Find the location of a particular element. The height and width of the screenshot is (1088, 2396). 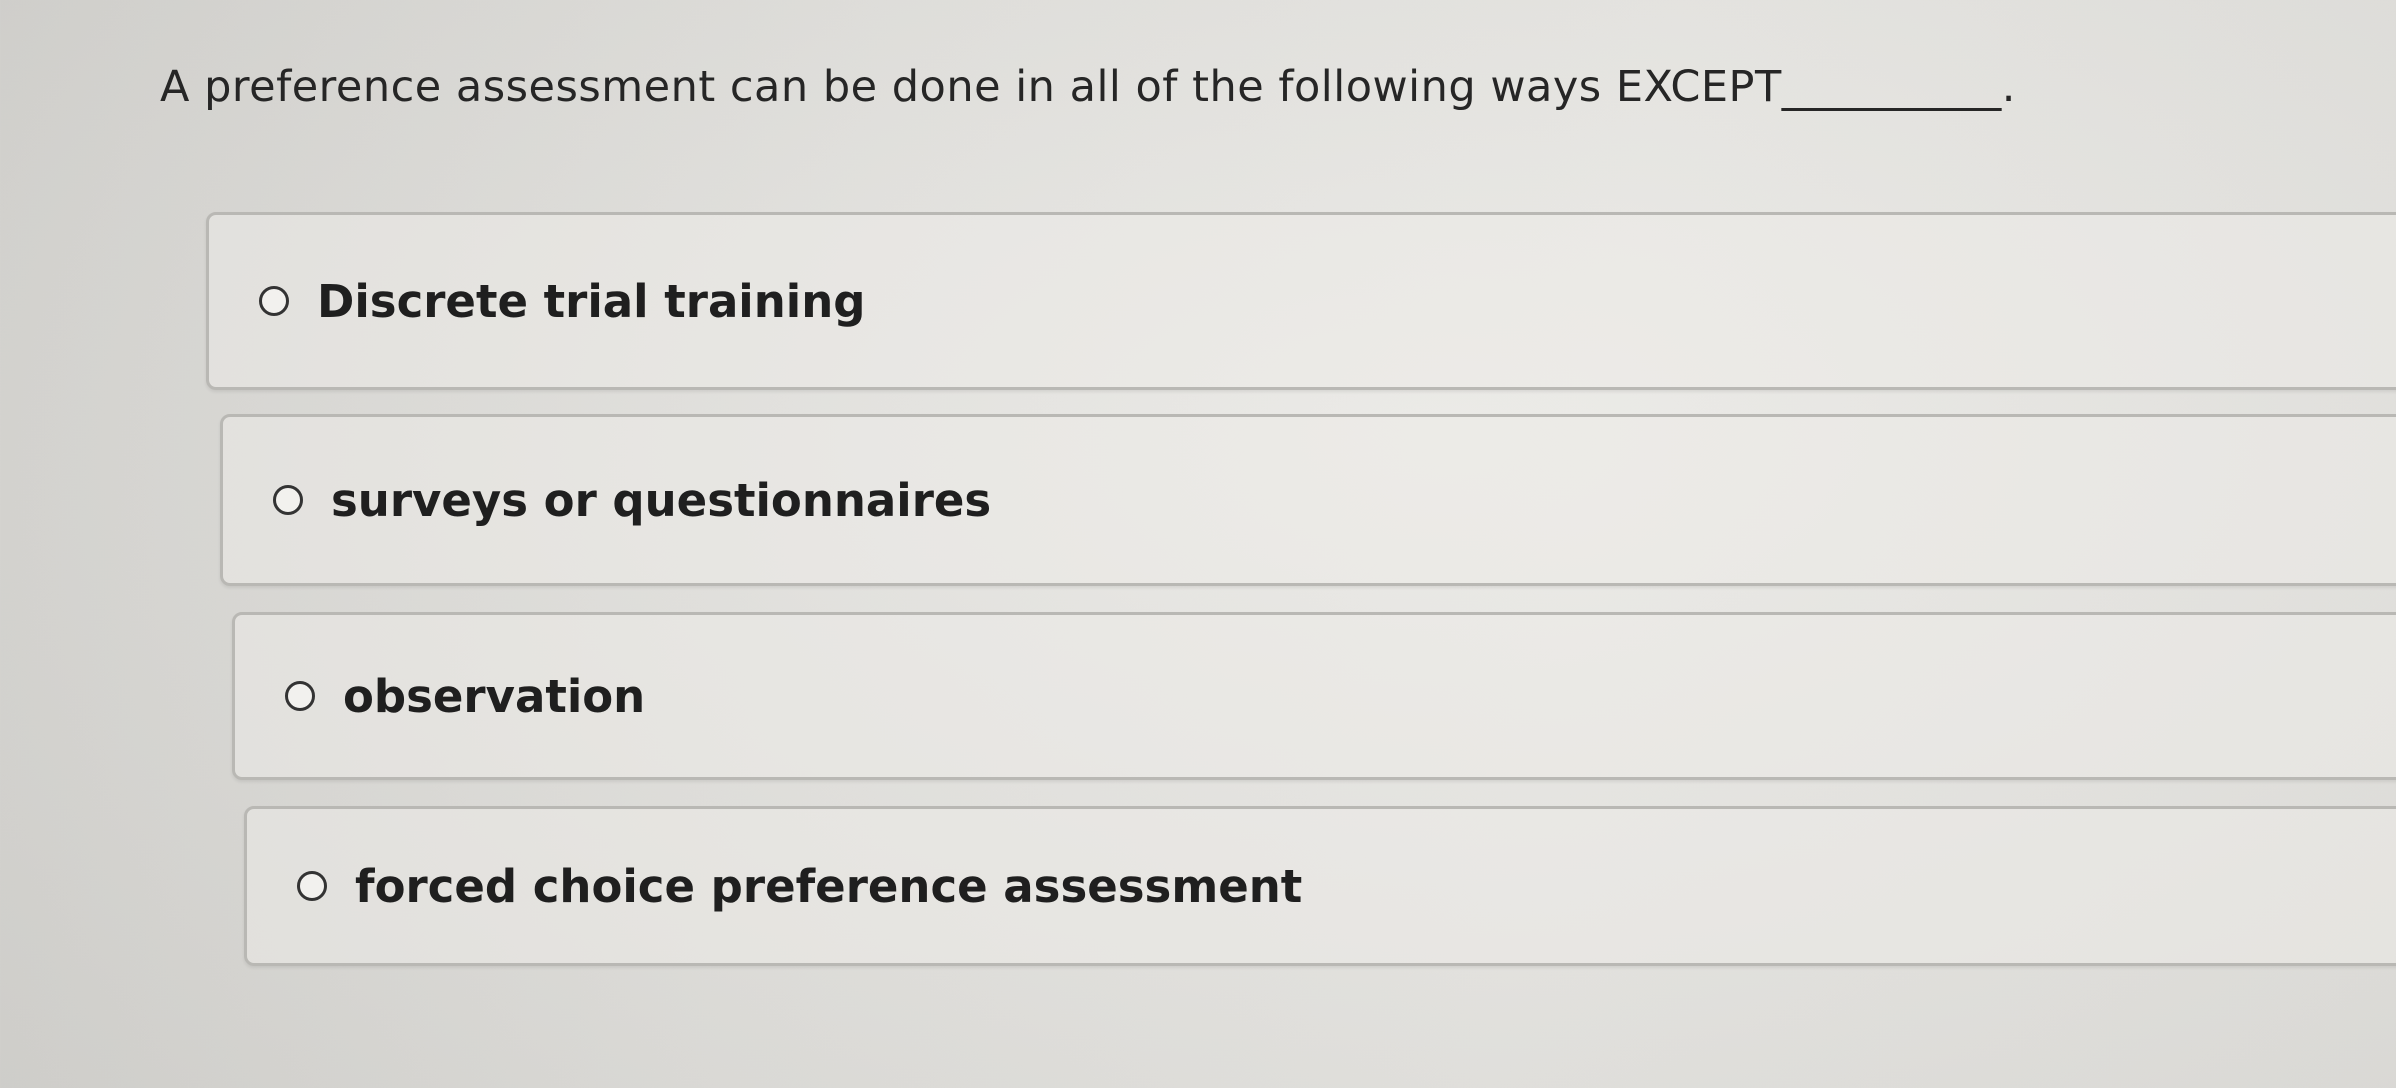

answer-option-discrete-trial-training: Discrete trial training is located at coordinates (1301, 301).